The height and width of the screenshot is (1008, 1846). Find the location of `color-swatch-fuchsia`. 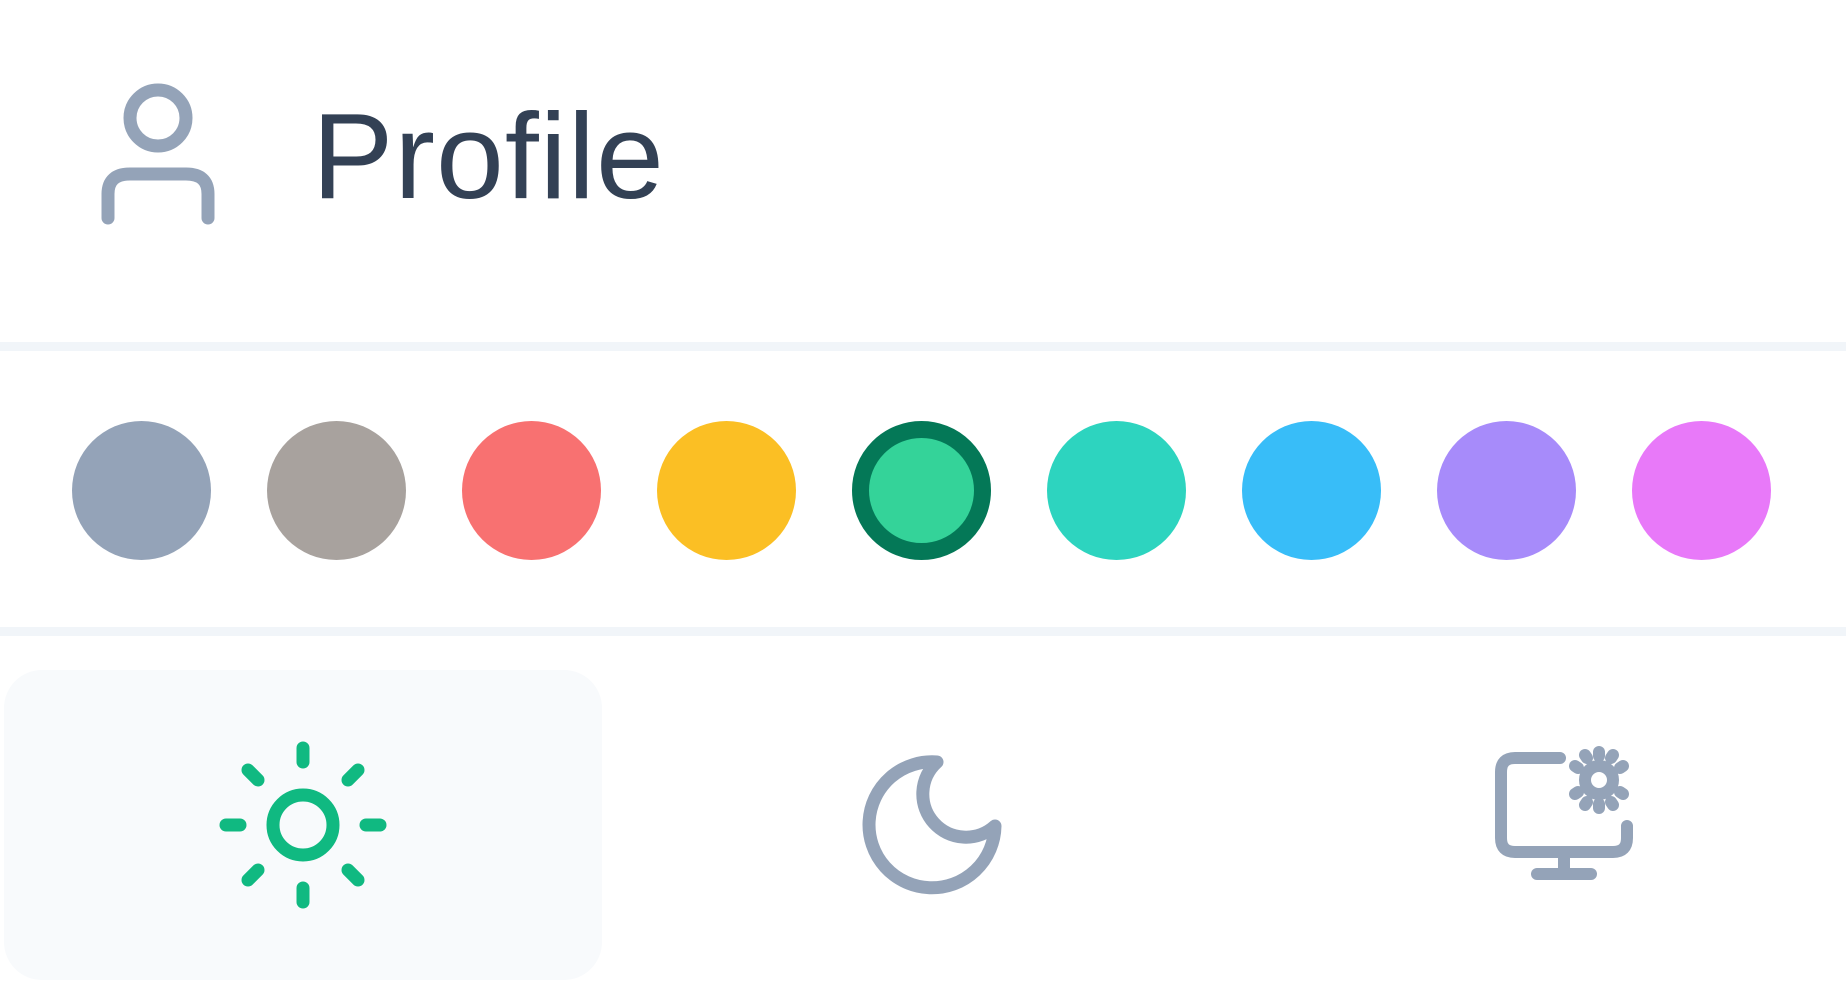

color-swatch-fuchsia is located at coordinates (1701, 490).